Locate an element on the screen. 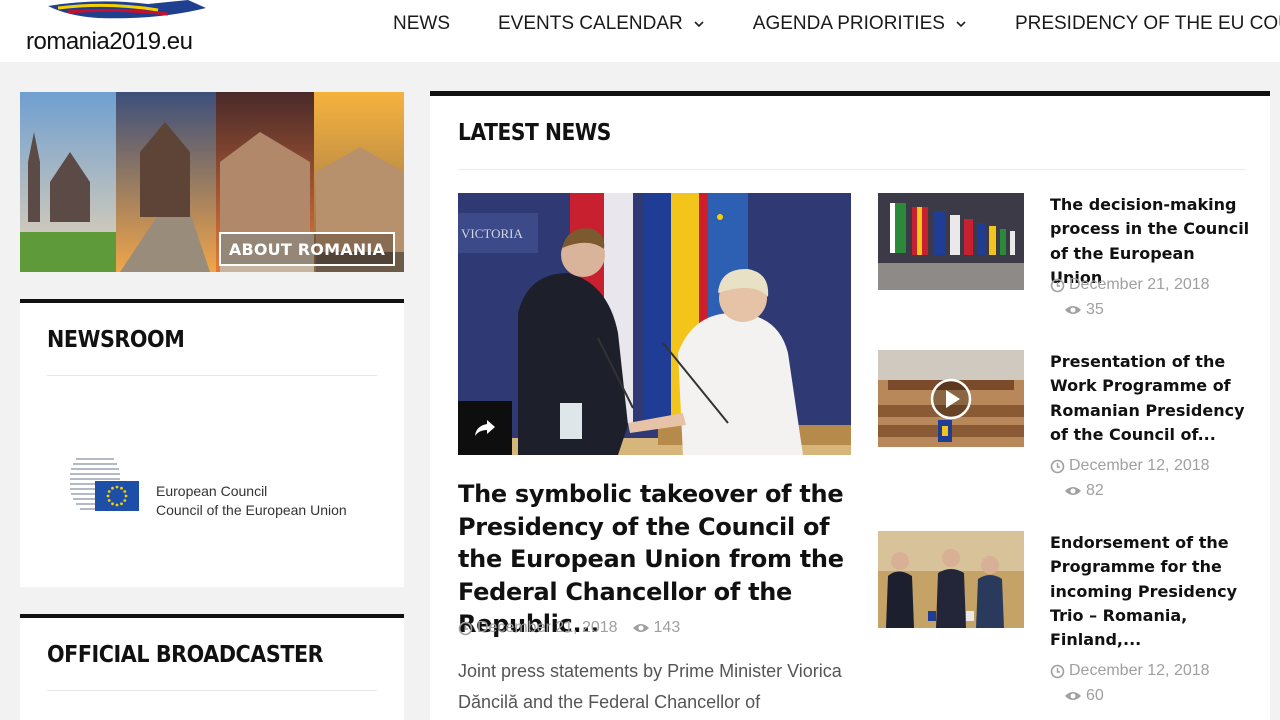 This screenshot has width=1280, height=720. nav-presidency: PRESIDENCY OF THE EU COUNCIL is located at coordinates (1147, 24).